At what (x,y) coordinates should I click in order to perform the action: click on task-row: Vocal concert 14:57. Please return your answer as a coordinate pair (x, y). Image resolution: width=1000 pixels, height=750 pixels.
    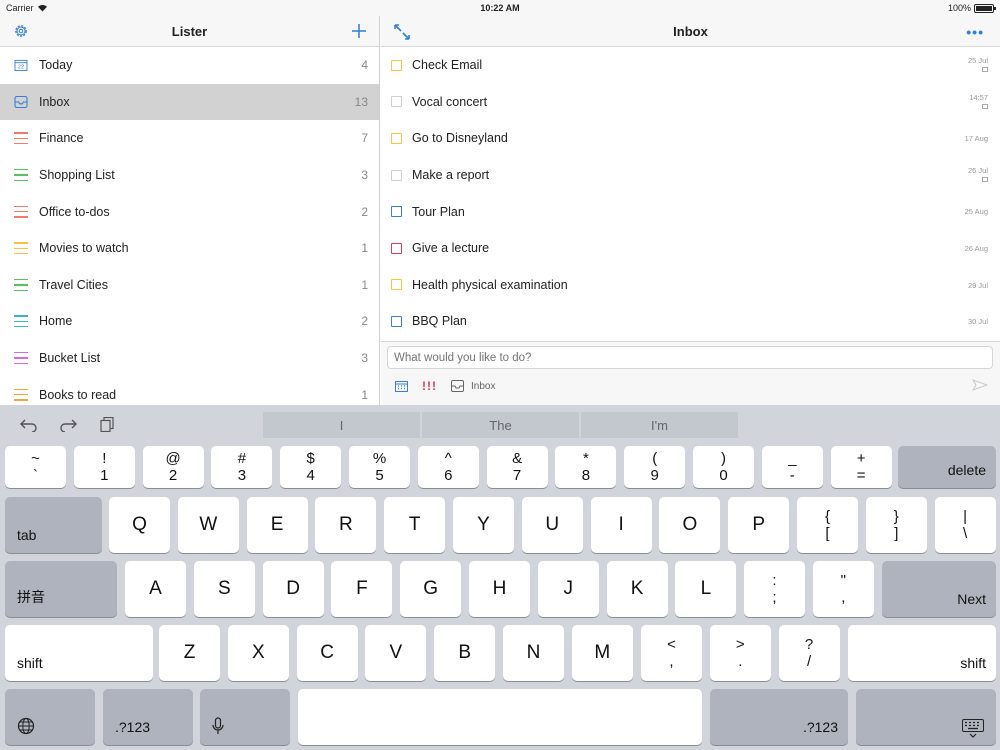
    Looking at the image, I should click on (690, 102).